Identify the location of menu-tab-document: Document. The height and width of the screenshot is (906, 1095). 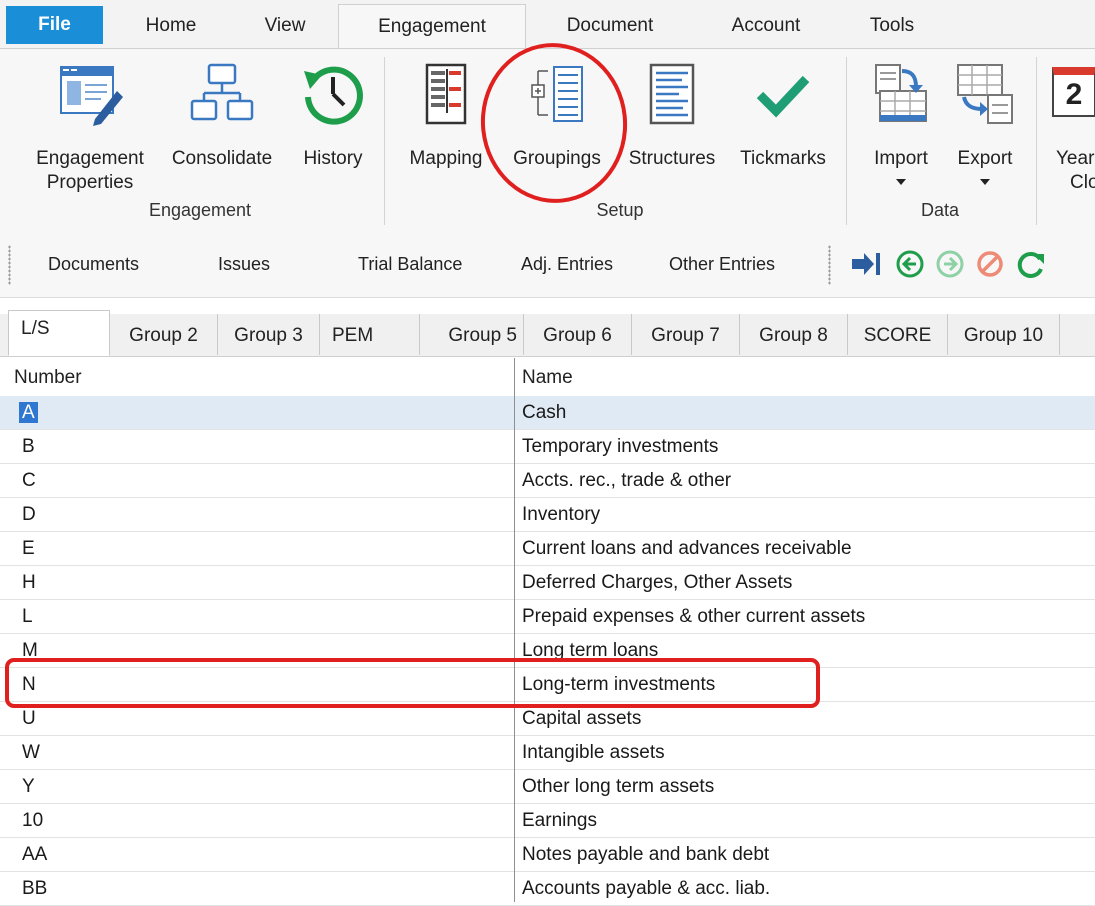
(610, 26).